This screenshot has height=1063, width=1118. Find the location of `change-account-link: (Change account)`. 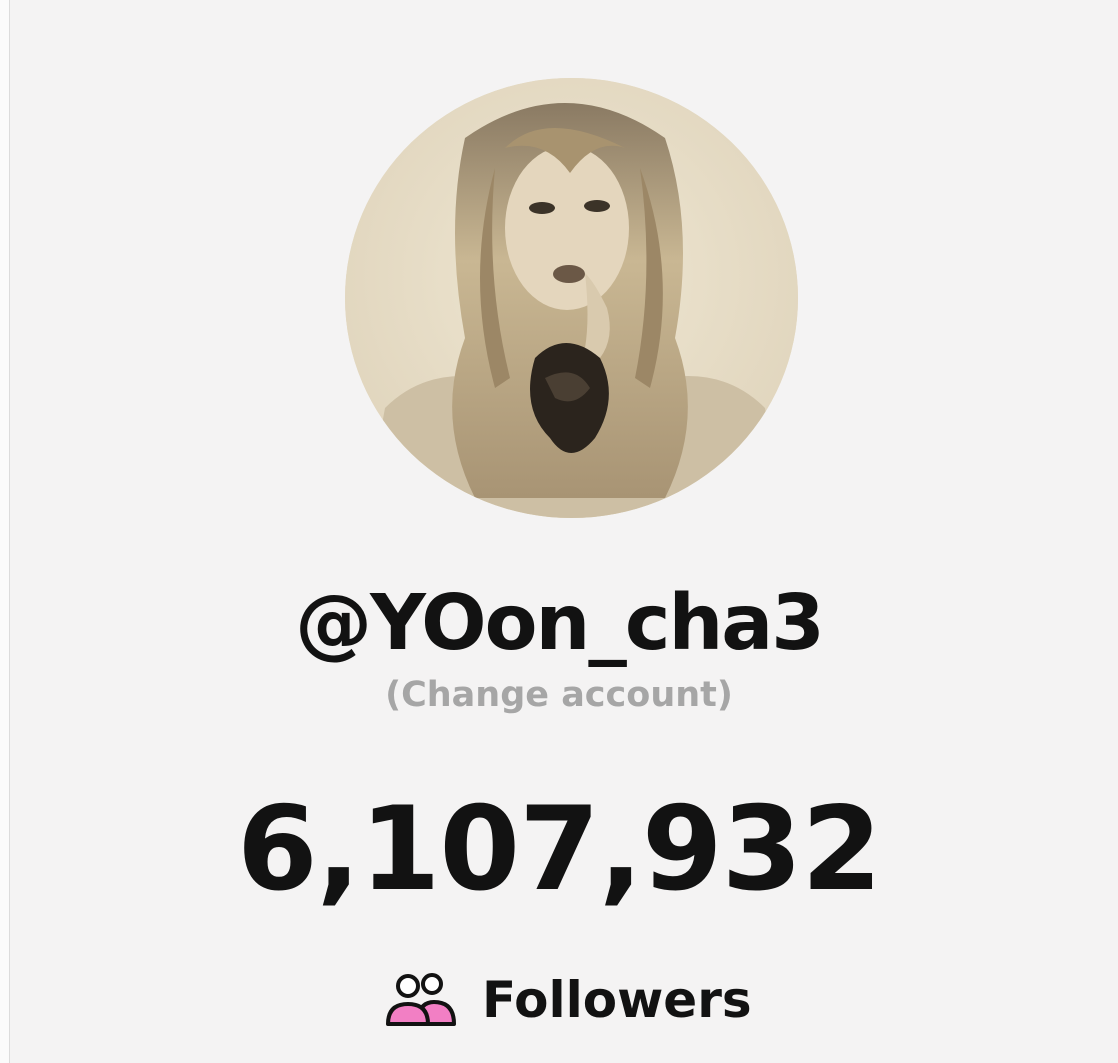

change-account-link: (Change account) is located at coordinates (559, 695).